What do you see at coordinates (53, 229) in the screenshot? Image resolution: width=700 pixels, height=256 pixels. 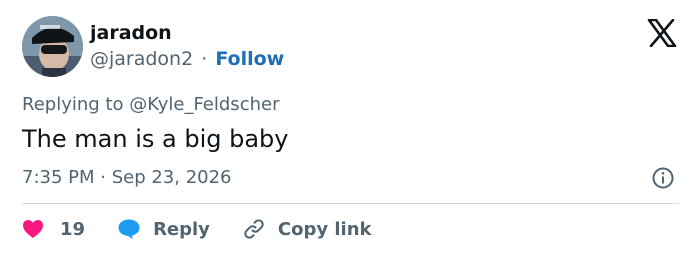 I see `like-button: 19` at bounding box center [53, 229].